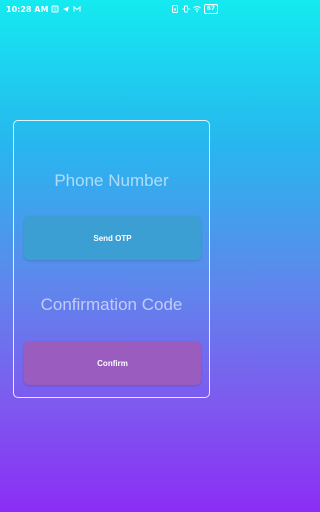  I want to click on confirm-button: Confirm, so click(112, 363).